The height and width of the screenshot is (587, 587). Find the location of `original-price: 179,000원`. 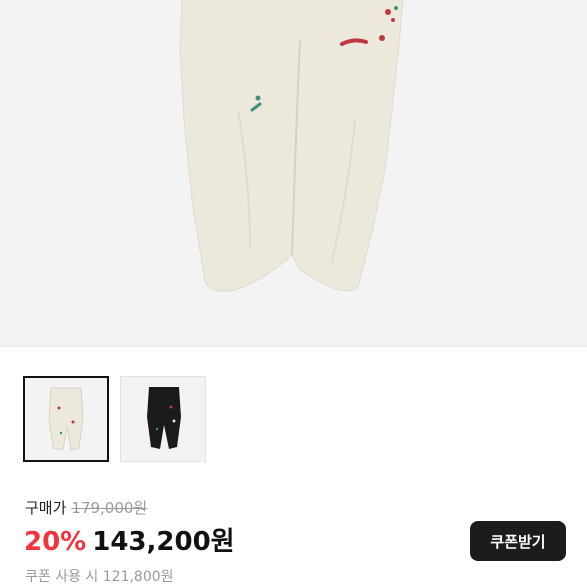

original-price: 179,000원 is located at coordinates (109, 508).